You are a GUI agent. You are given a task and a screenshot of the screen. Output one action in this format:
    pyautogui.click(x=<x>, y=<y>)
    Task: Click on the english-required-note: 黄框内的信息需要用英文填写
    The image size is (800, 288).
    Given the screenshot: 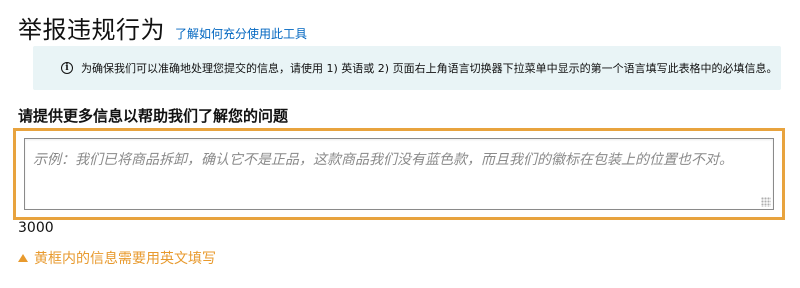 What is the action you would take?
    pyautogui.click(x=117, y=258)
    